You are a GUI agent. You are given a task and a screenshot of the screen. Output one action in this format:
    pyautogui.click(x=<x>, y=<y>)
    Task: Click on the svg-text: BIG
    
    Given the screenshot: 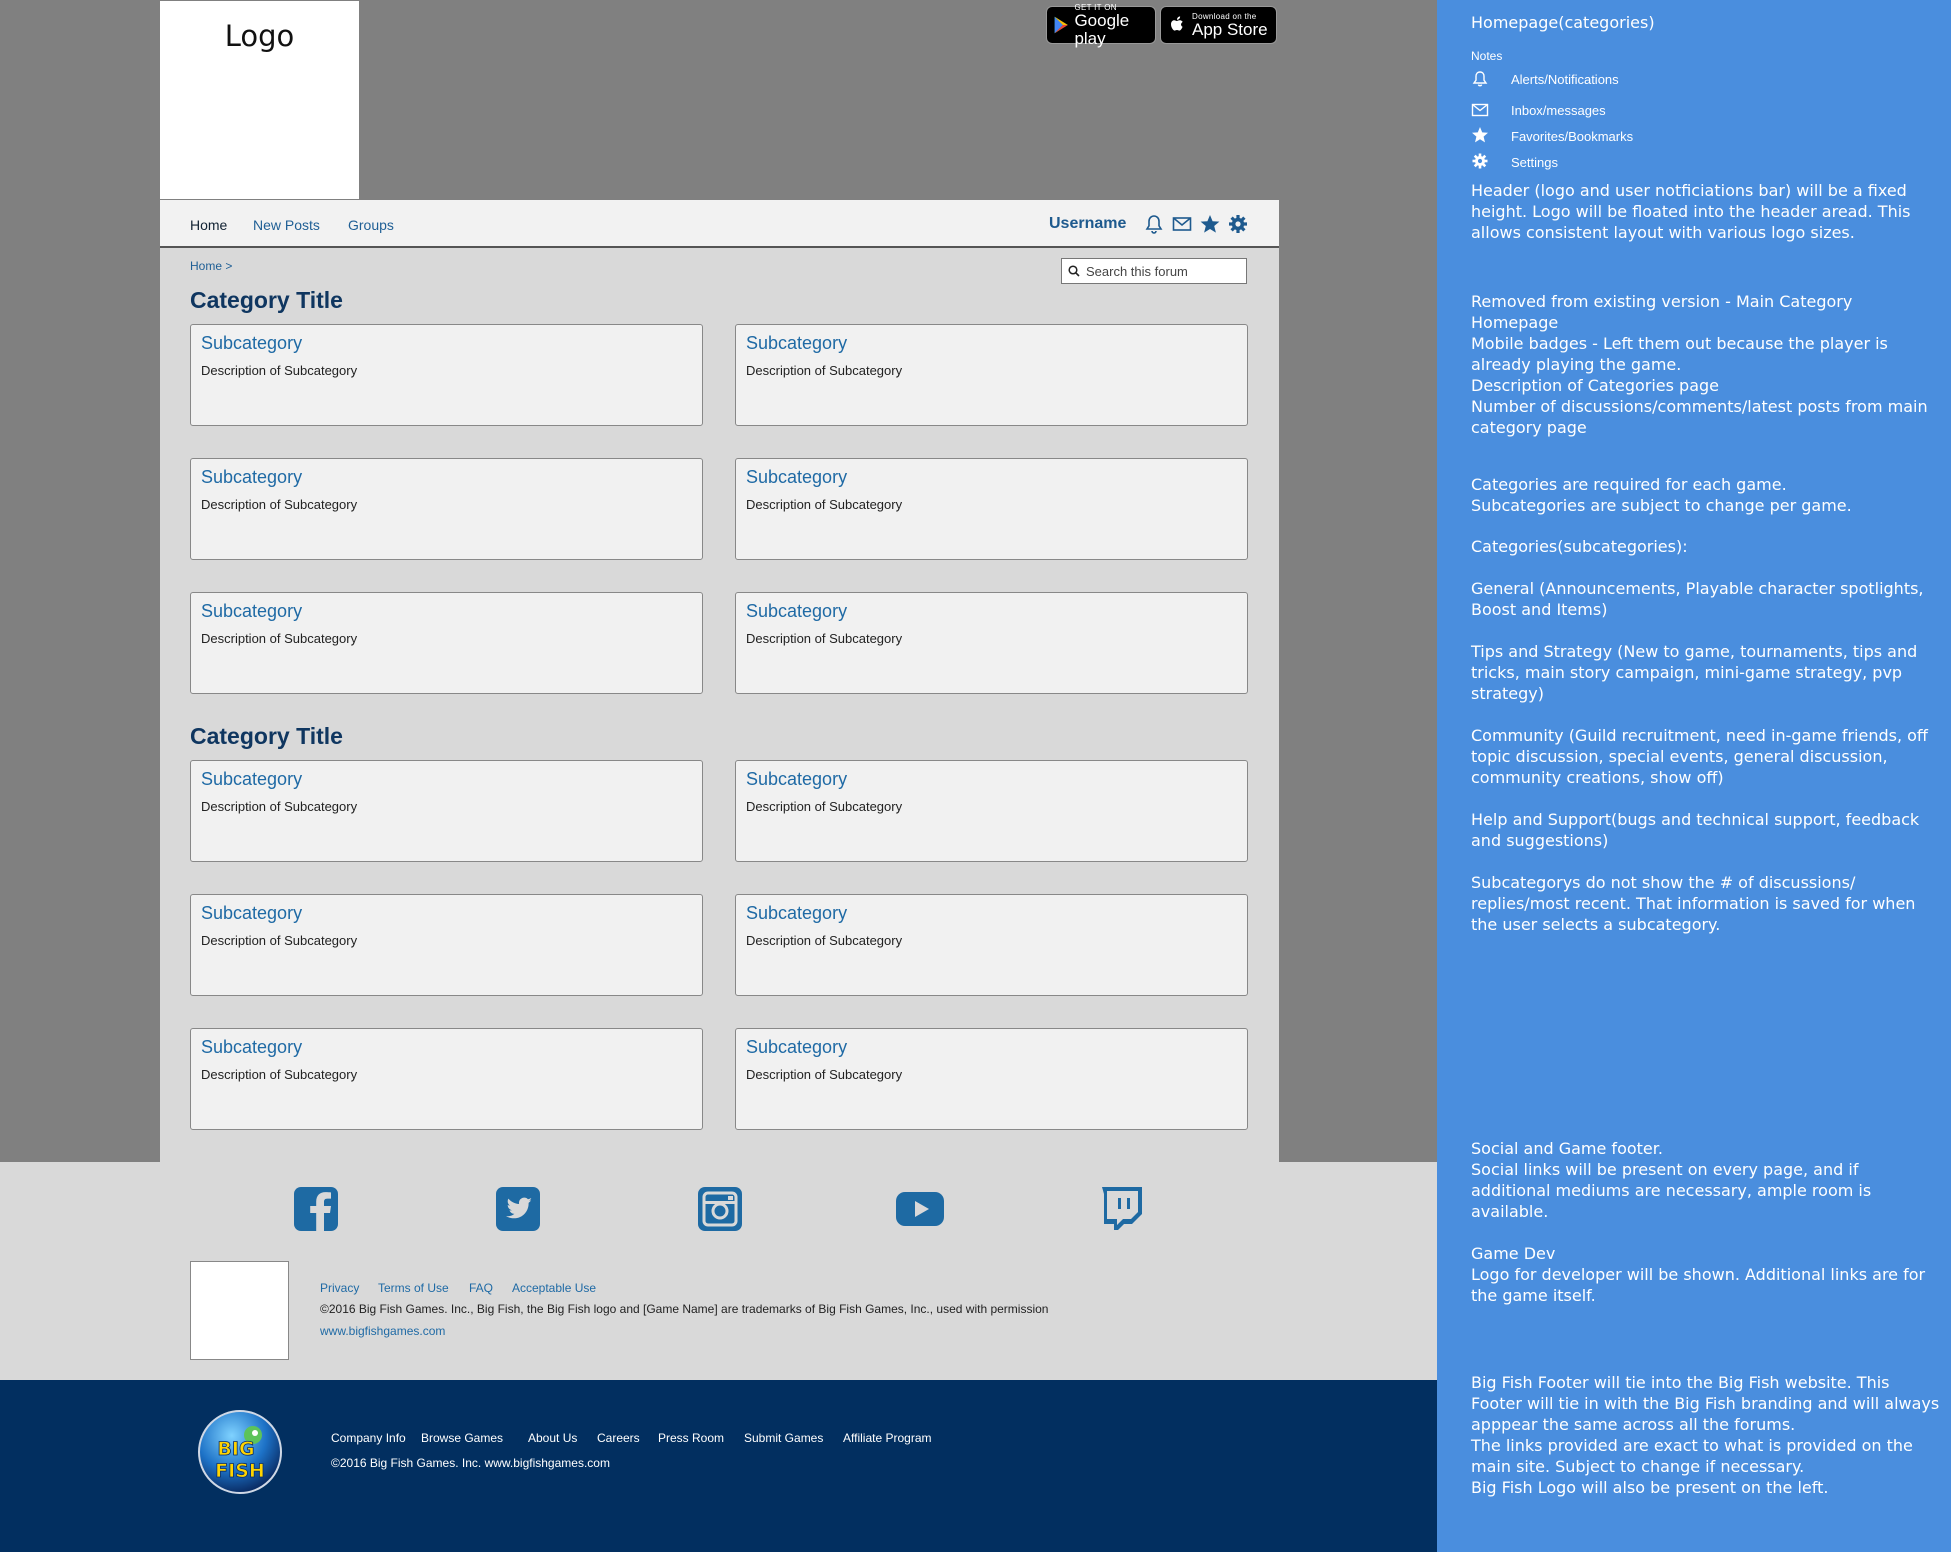 What is the action you would take?
    pyautogui.click(x=235, y=1449)
    